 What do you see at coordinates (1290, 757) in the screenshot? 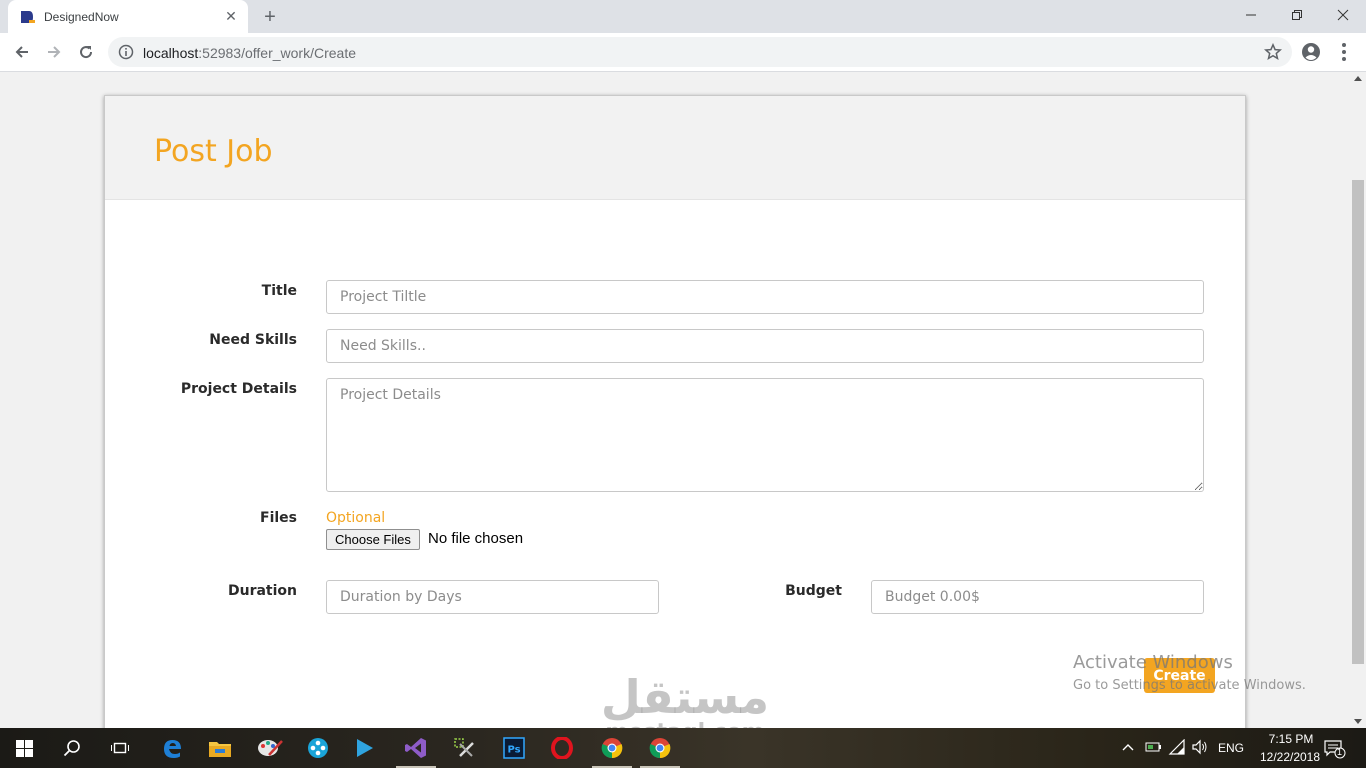
I see `clock-date: 12/22/2018` at bounding box center [1290, 757].